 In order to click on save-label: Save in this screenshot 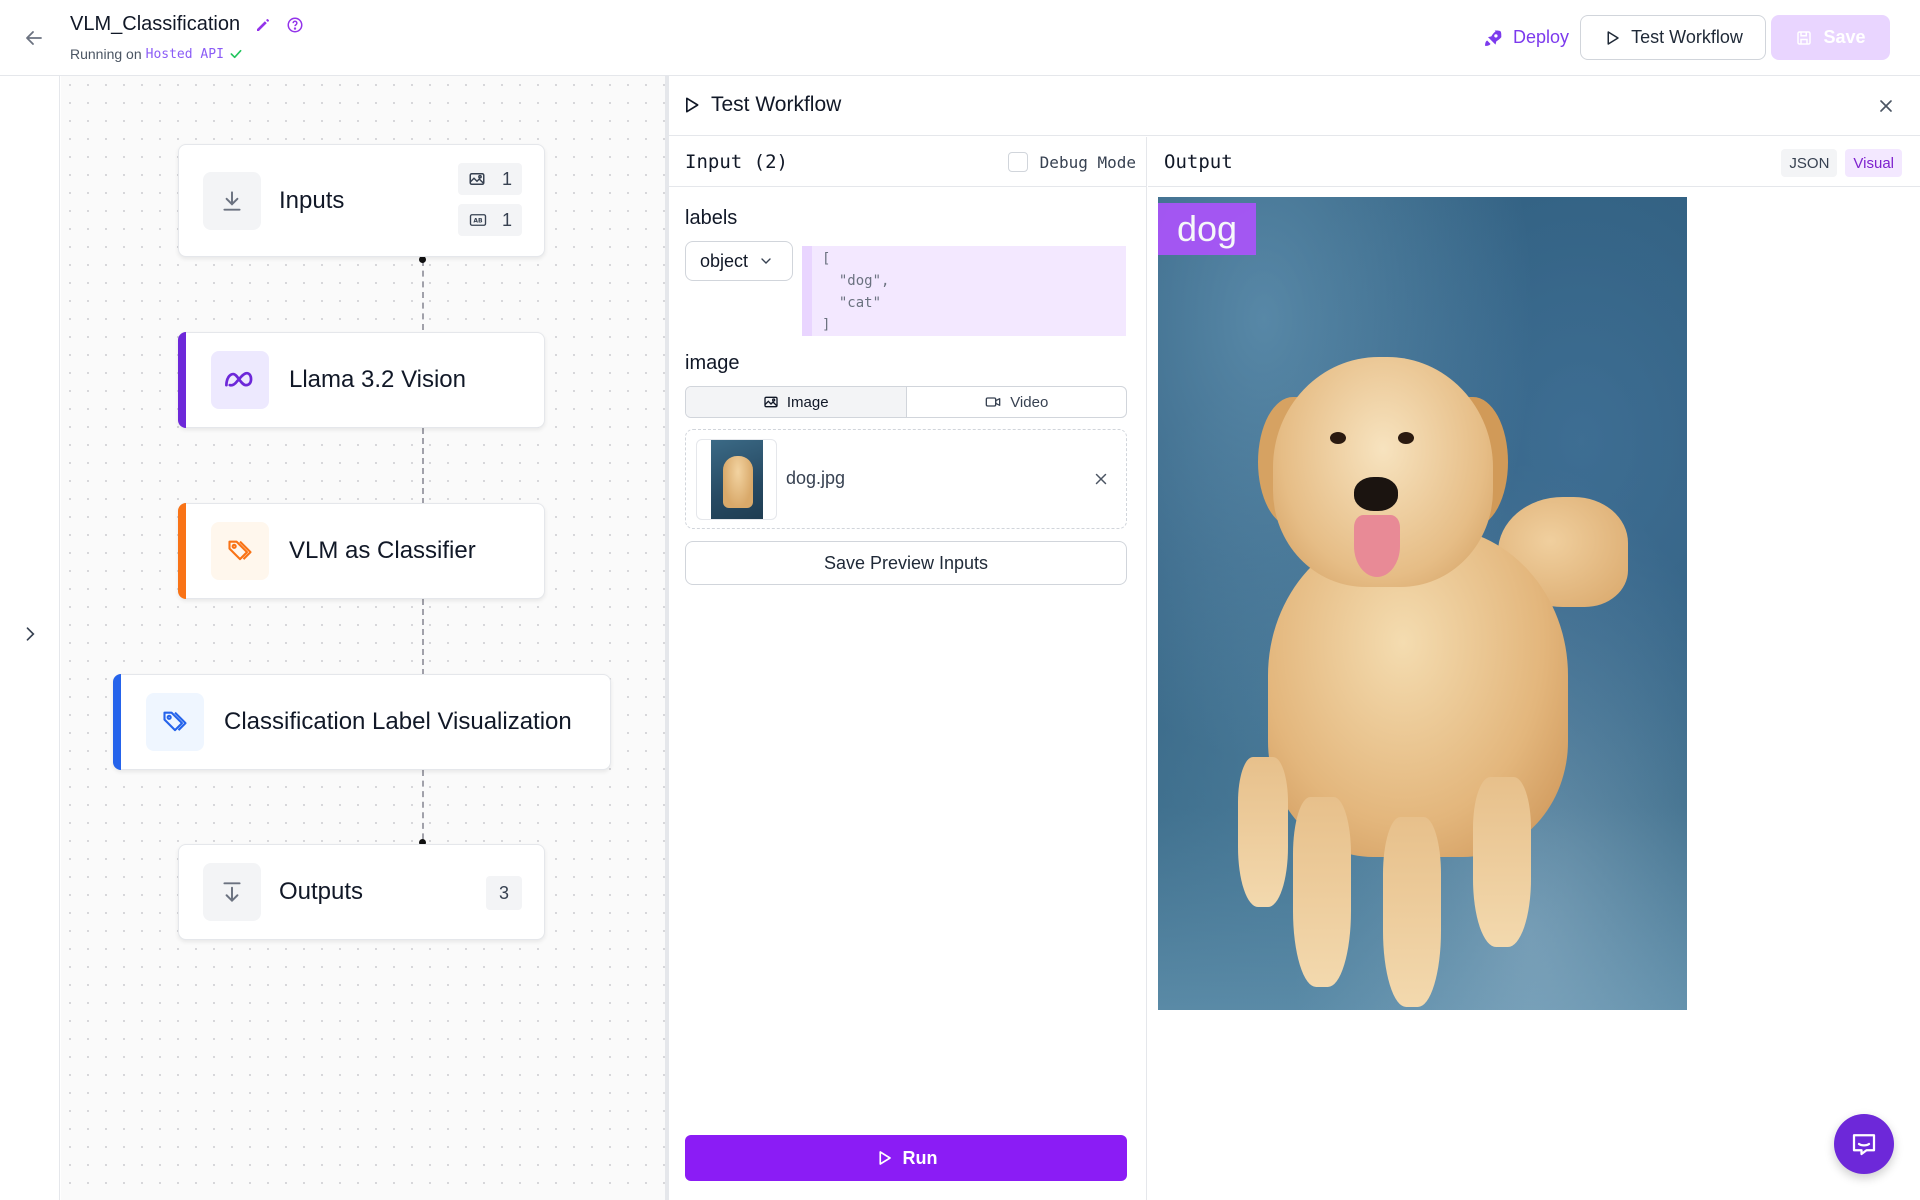, I will do `click(1844, 37)`.